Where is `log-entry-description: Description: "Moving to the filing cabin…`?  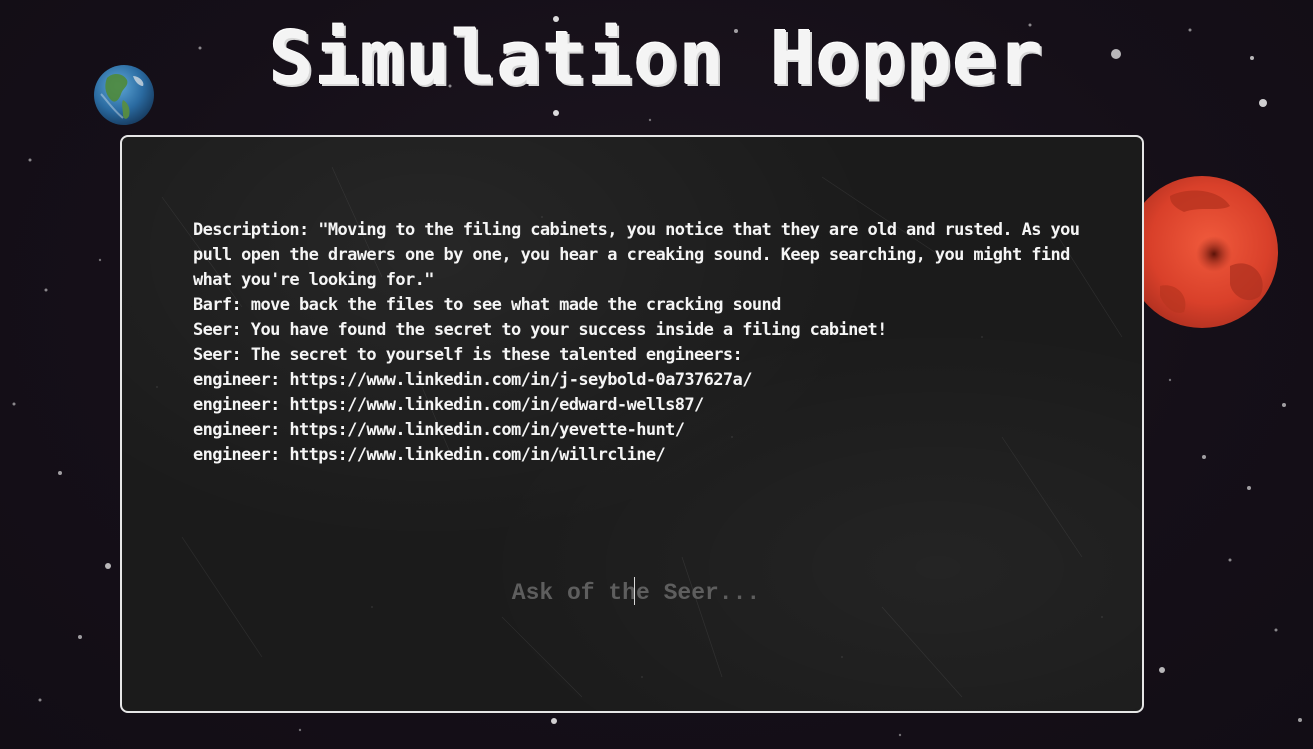 log-entry-description: Description: "Moving to the filing cabin… is located at coordinates (636, 255).